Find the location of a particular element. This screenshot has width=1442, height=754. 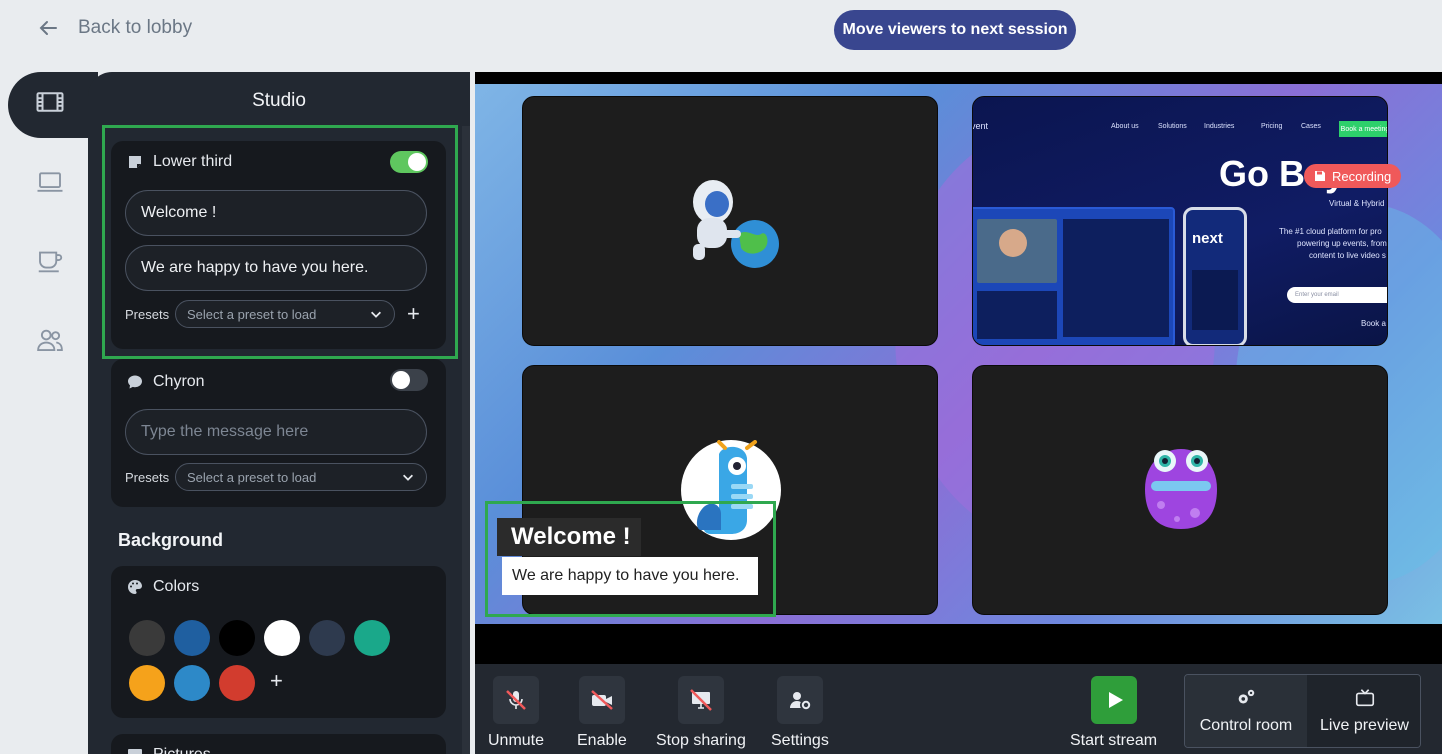

rail-studio-tab is located at coordinates (50, 102).